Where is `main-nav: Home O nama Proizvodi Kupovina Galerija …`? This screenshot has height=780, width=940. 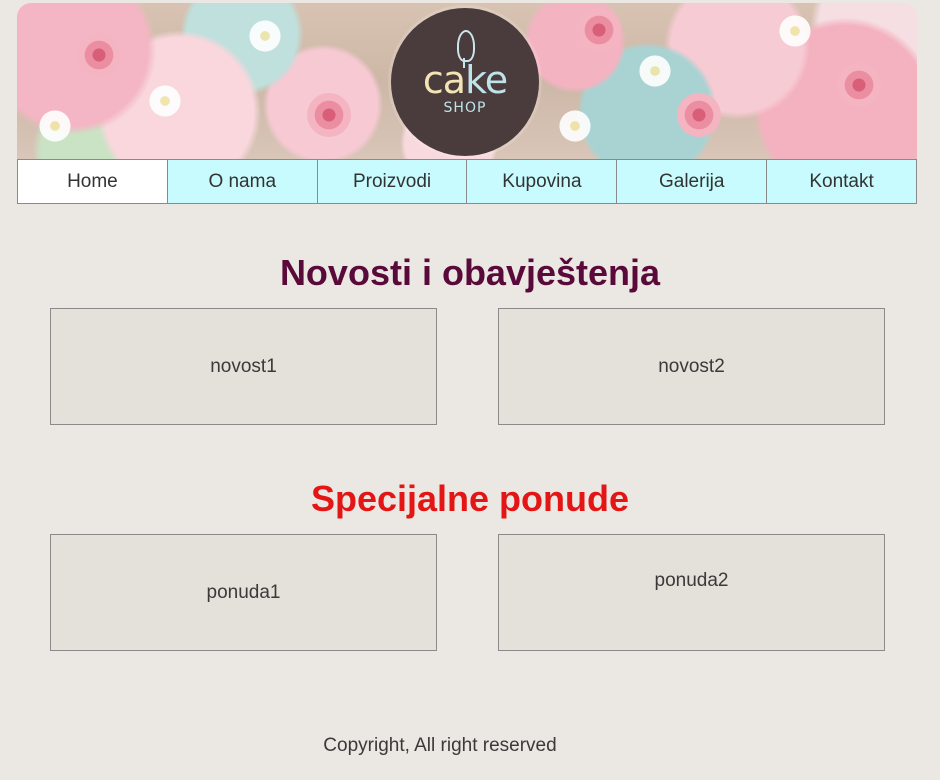
main-nav: Home O nama Proizvodi Kupovina Galerija … is located at coordinates (467, 181).